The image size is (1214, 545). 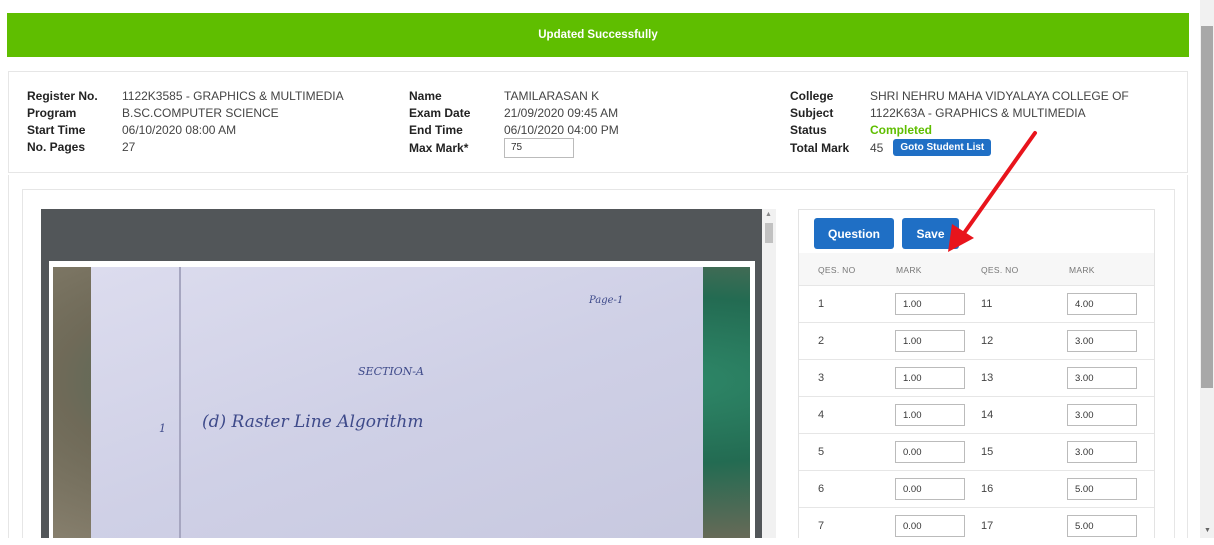 What do you see at coordinates (1207, 207) in the screenshot?
I see `page-scroll-thumb` at bounding box center [1207, 207].